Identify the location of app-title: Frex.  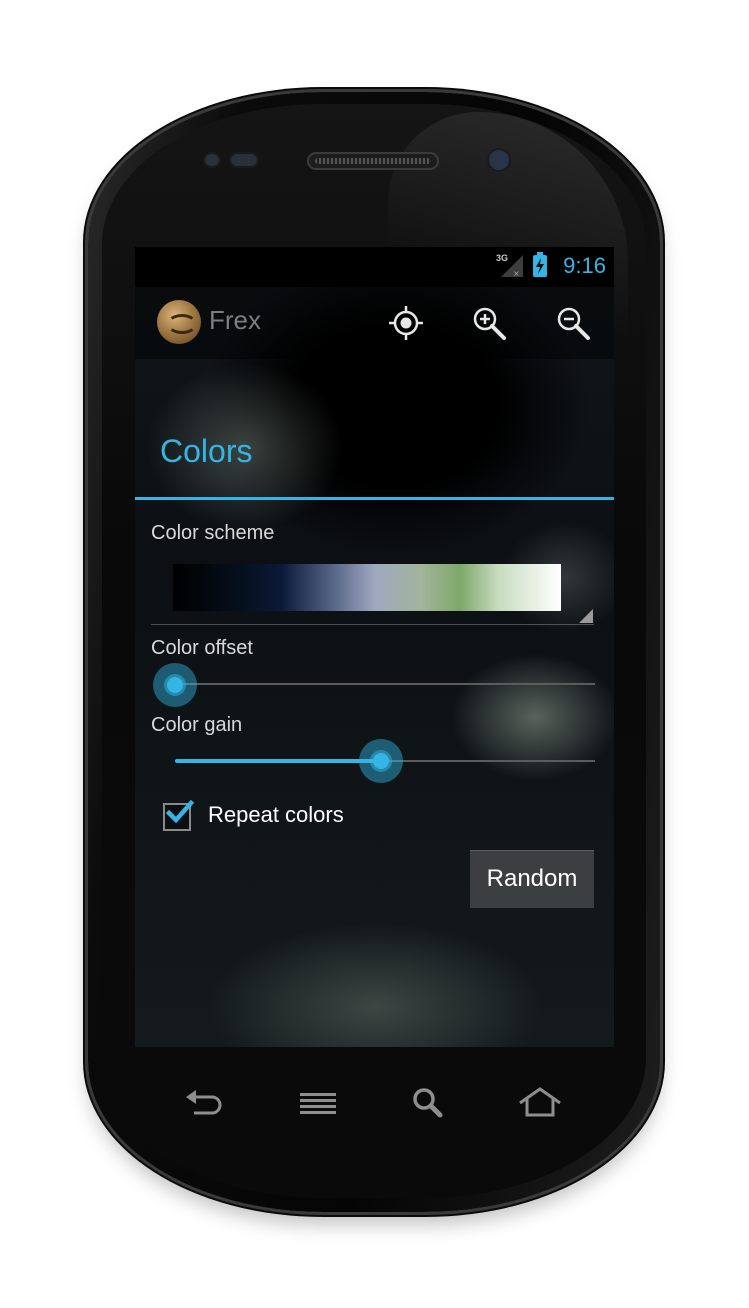
(235, 320).